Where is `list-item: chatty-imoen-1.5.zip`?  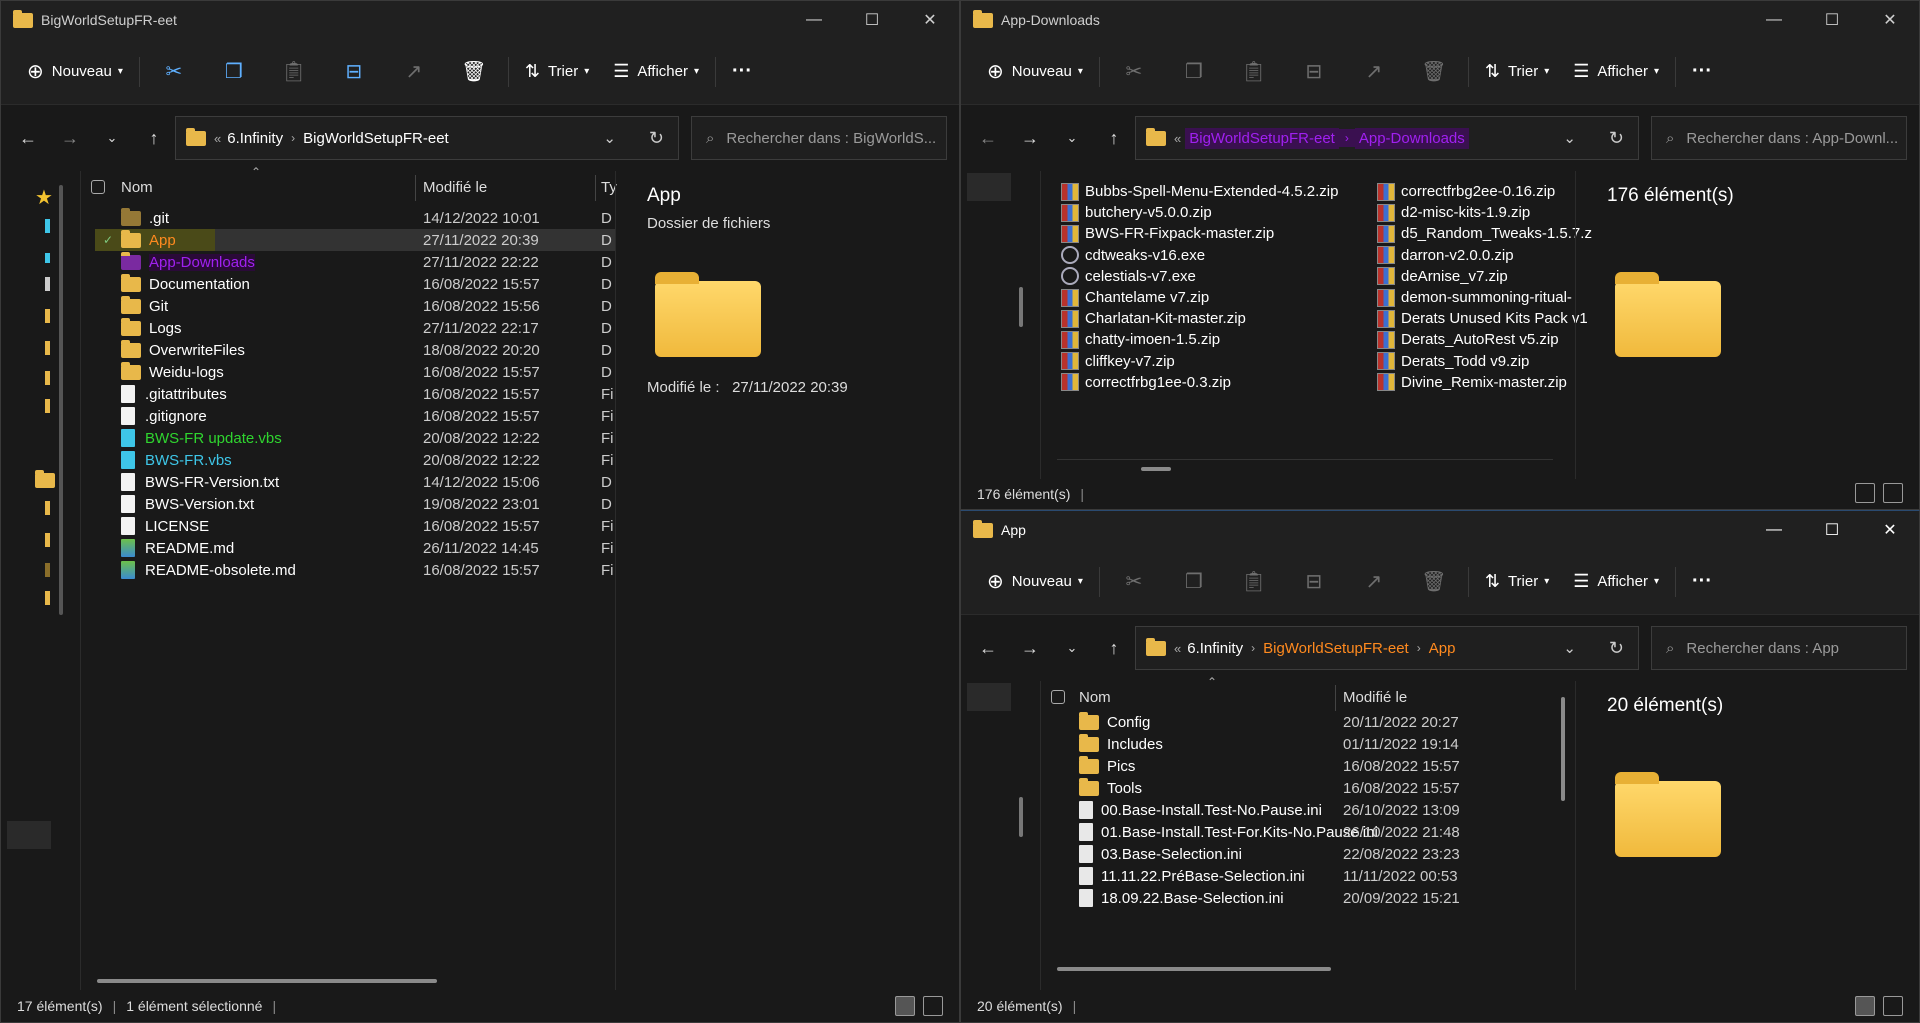 list-item: chatty-imoen-1.5.zip is located at coordinates (1161, 339).